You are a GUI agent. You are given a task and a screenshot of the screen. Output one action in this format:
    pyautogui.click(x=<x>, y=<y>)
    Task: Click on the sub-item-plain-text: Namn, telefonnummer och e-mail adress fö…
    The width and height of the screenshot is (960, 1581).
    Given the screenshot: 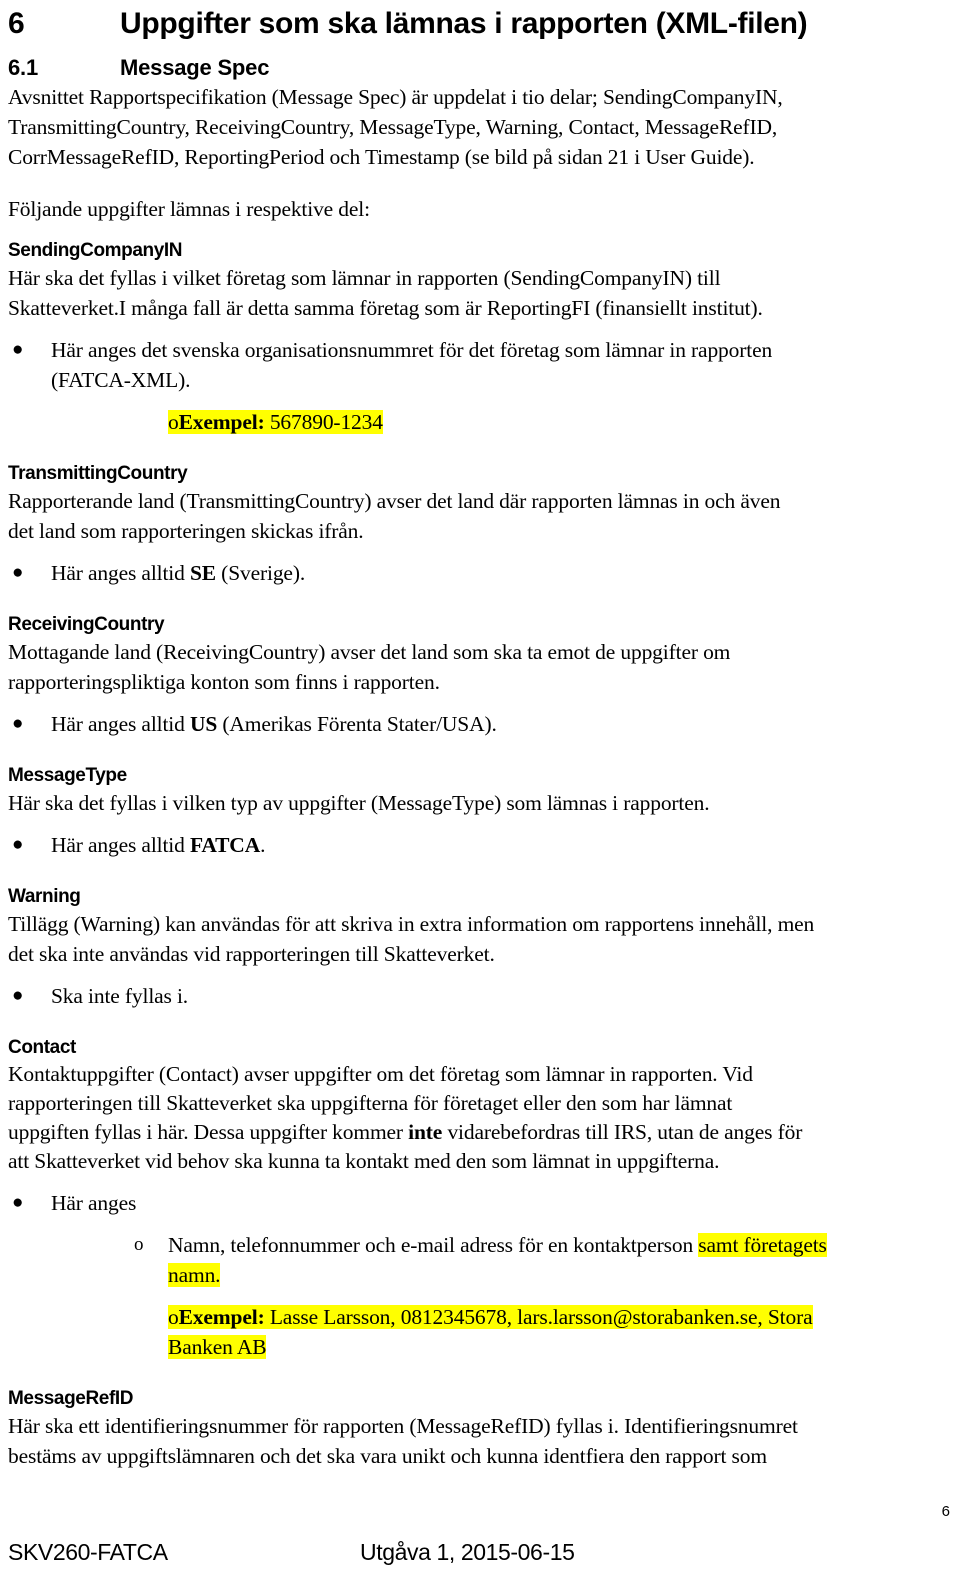 What is the action you would take?
    pyautogui.click(x=433, y=1245)
    